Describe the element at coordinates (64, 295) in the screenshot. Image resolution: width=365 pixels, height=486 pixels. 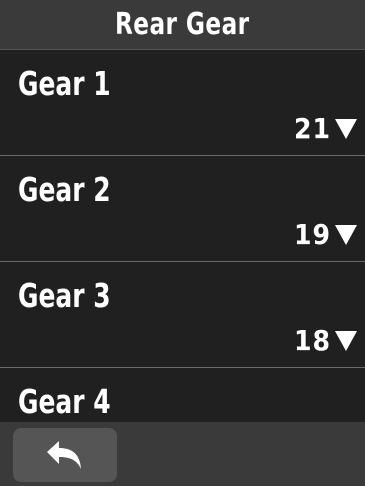
I see `gear-label: Gear 3` at that location.